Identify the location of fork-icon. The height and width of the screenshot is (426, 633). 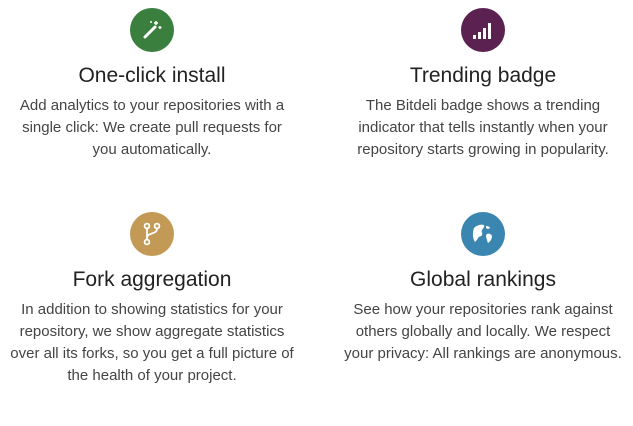
(152, 234).